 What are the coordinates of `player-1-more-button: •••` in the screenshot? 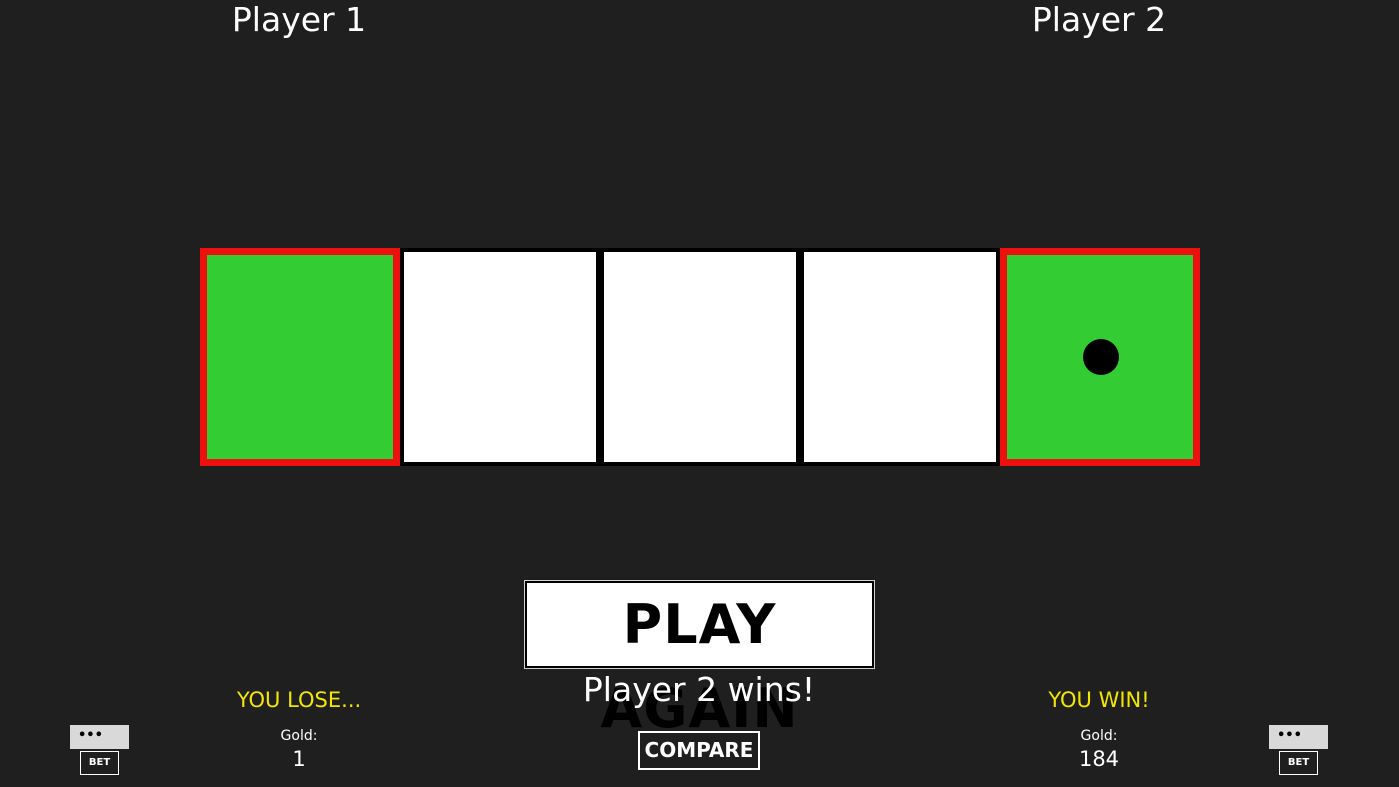 It's located at (99, 737).